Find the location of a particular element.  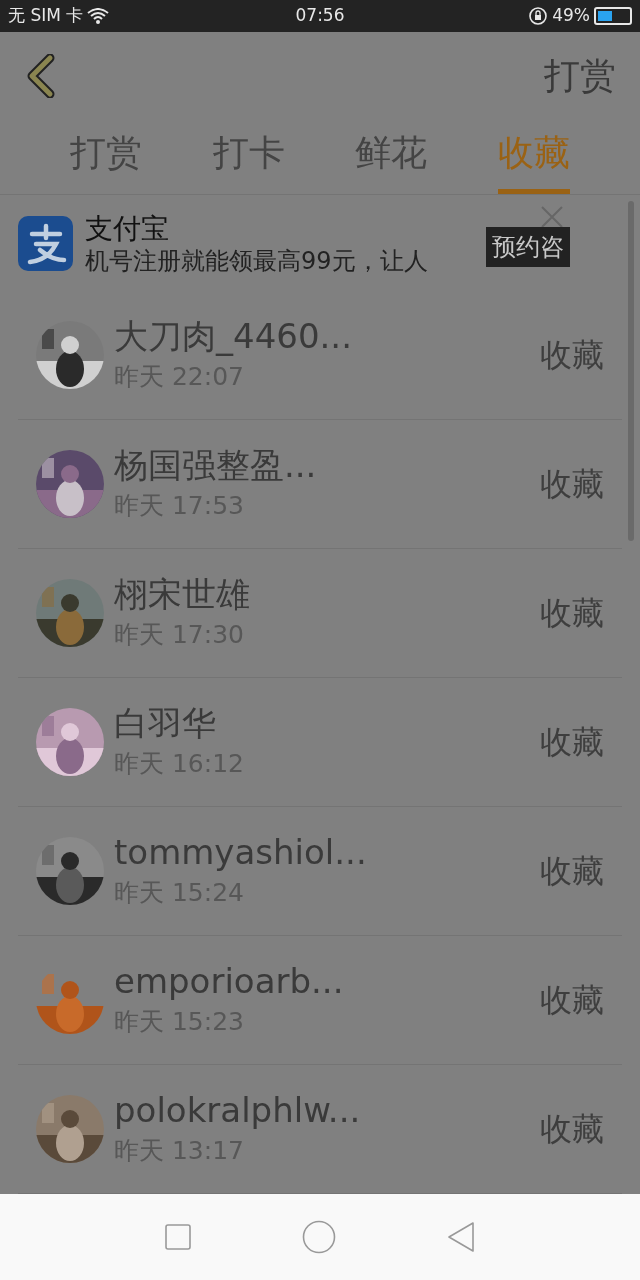

user-name: 栩宋世雄 is located at coordinates (182, 594).